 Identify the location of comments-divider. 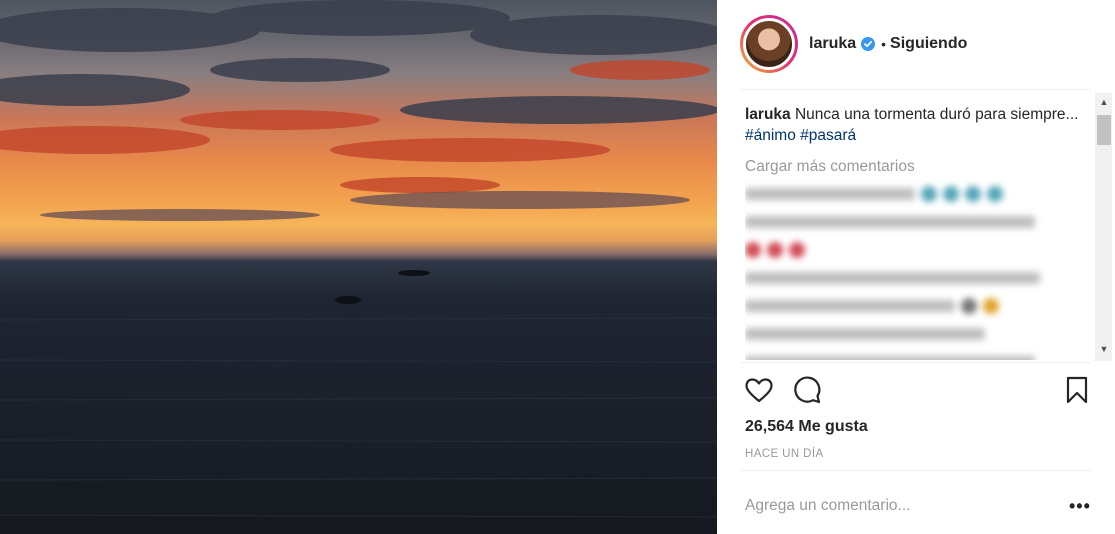
(916, 362).